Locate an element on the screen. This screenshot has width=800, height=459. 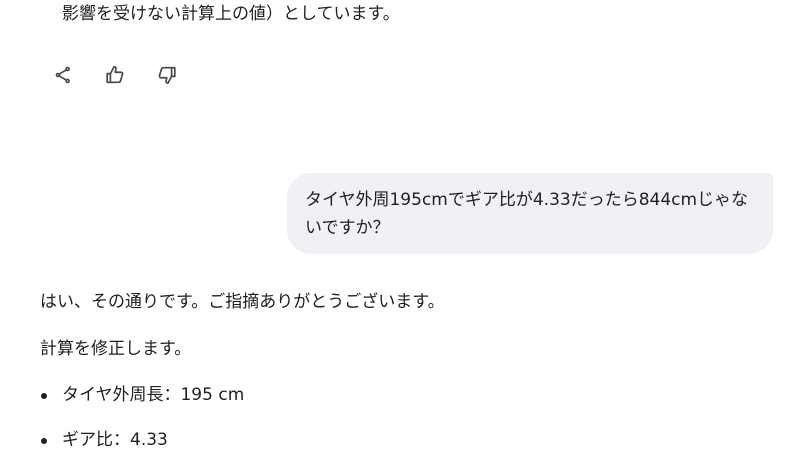
user-message-text: タイヤ外周195cmでギア比が4.33だったら844cmじゃないですか？ is located at coordinates (527, 214).